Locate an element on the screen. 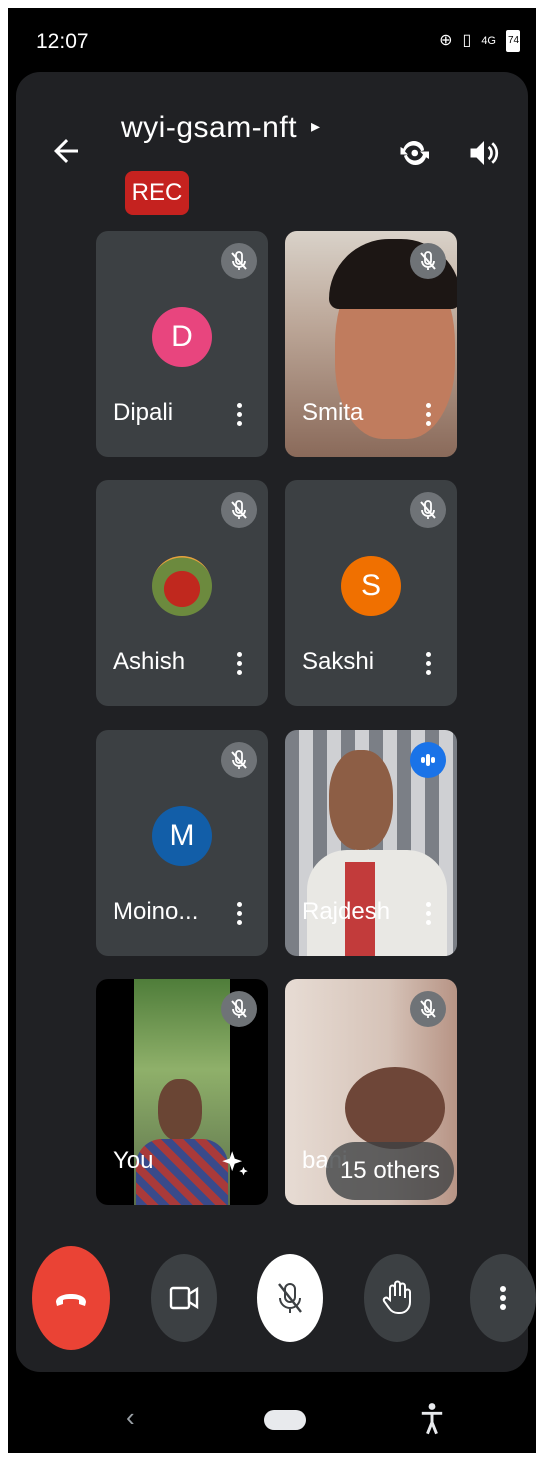 This screenshot has width=544, height=1457. hang-up-icon is located at coordinates (71, 1300).